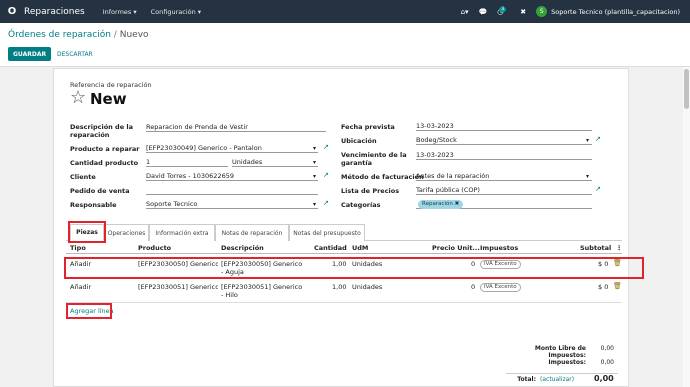 The width and height of the screenshot is (690, 387). I want to click on star-icon: ☆, so click(78, 98).